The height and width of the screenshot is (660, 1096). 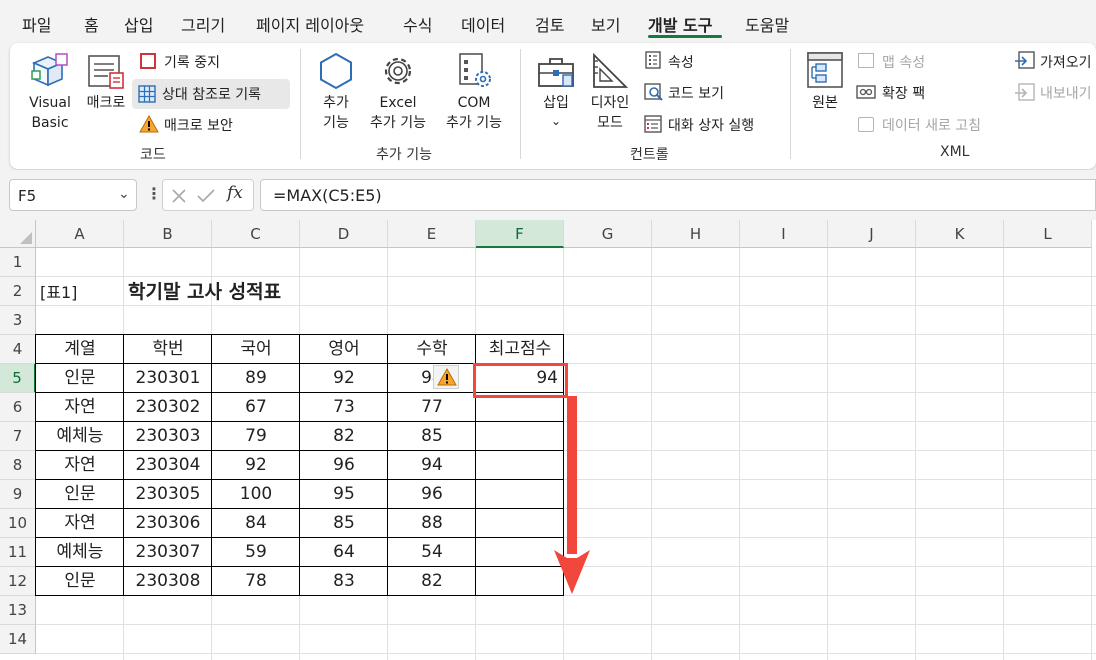 What do you see at coordinates (344, 581) in the screenshot?
I see `table-data-cell: 83` at bounding box center [344, 581].